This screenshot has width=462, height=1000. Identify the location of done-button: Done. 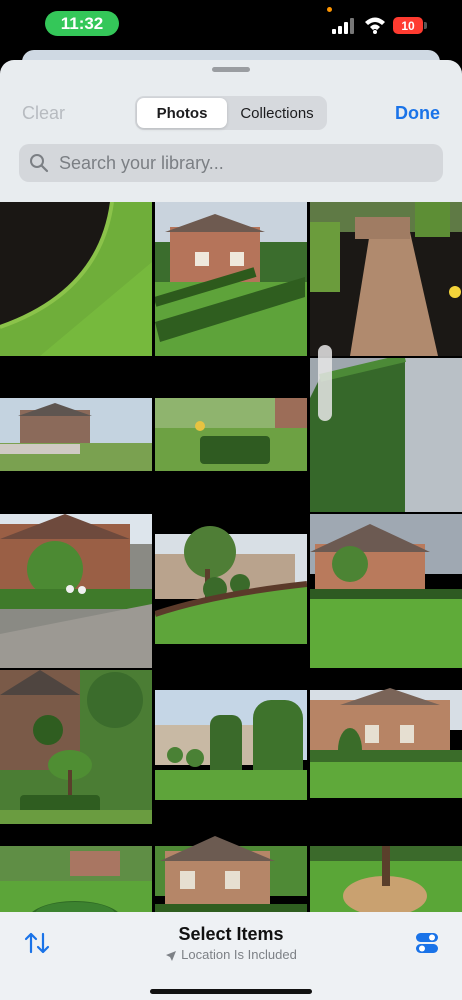
(417, 113).